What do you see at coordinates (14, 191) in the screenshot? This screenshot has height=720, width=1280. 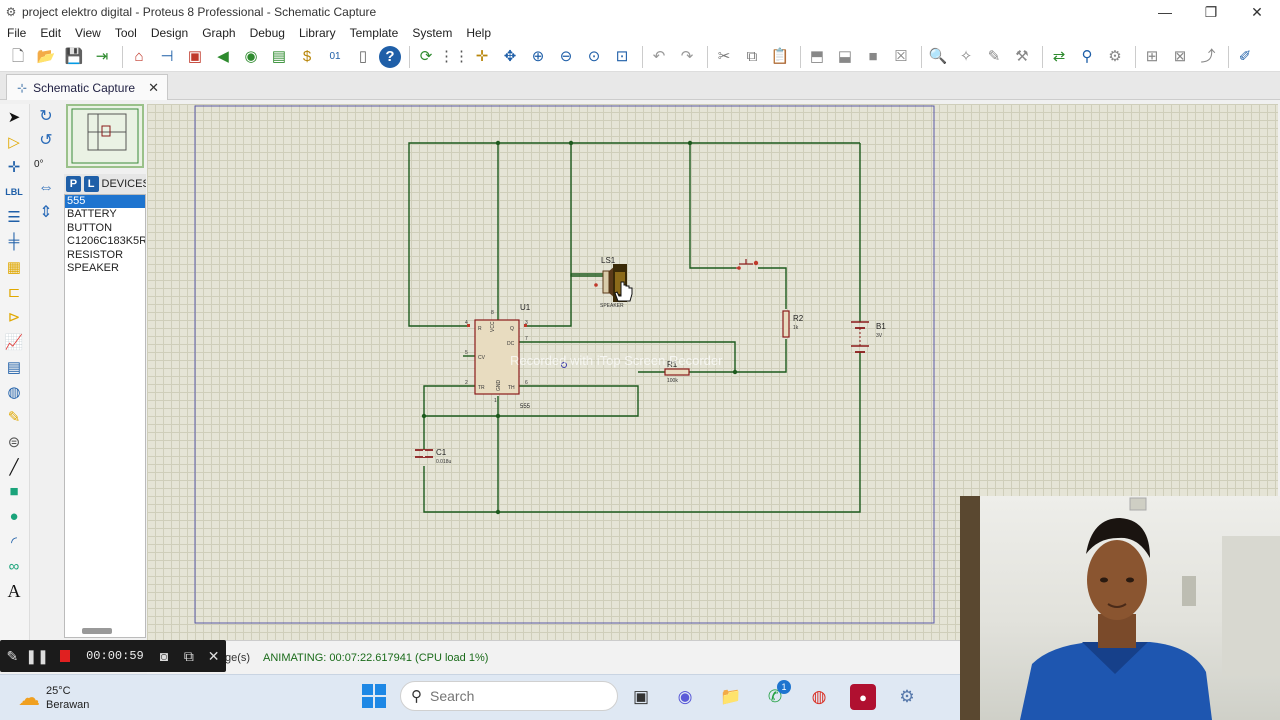 I see `wire-label-icon: LBL` at bounding box center [14, 191].